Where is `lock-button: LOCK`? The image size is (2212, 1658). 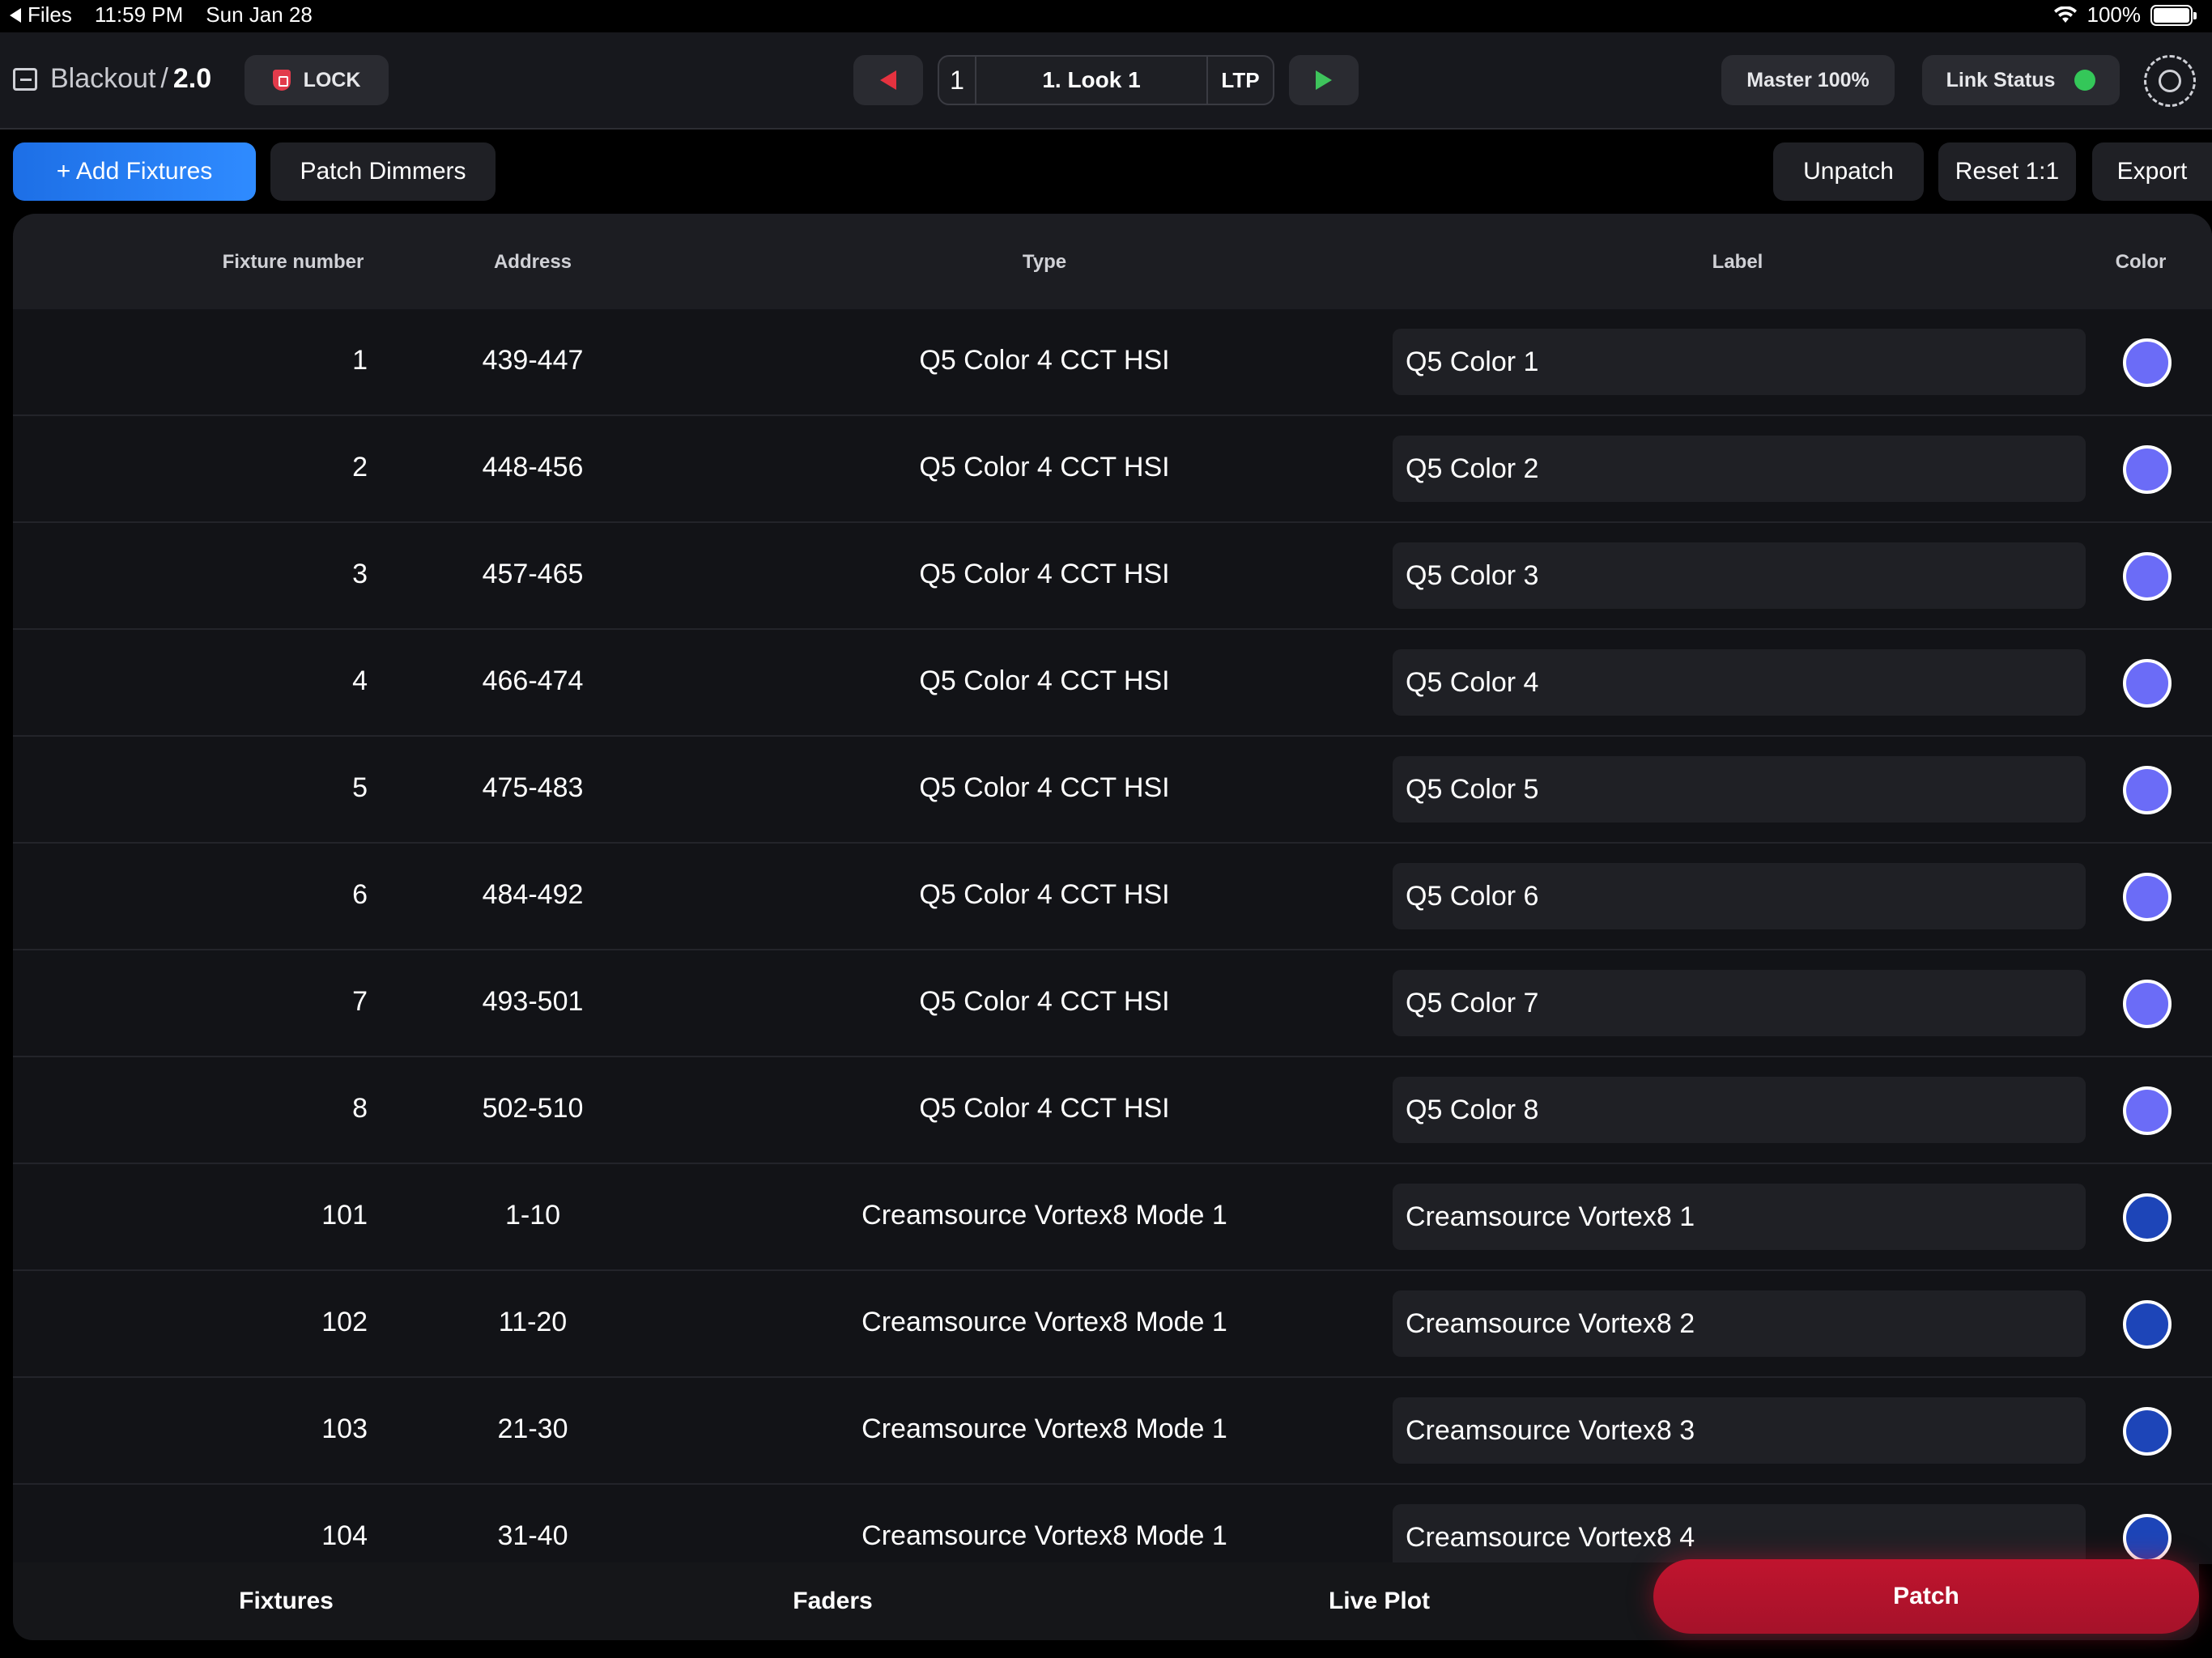
lock-button: LOCK is located at coordinates (317, 80).